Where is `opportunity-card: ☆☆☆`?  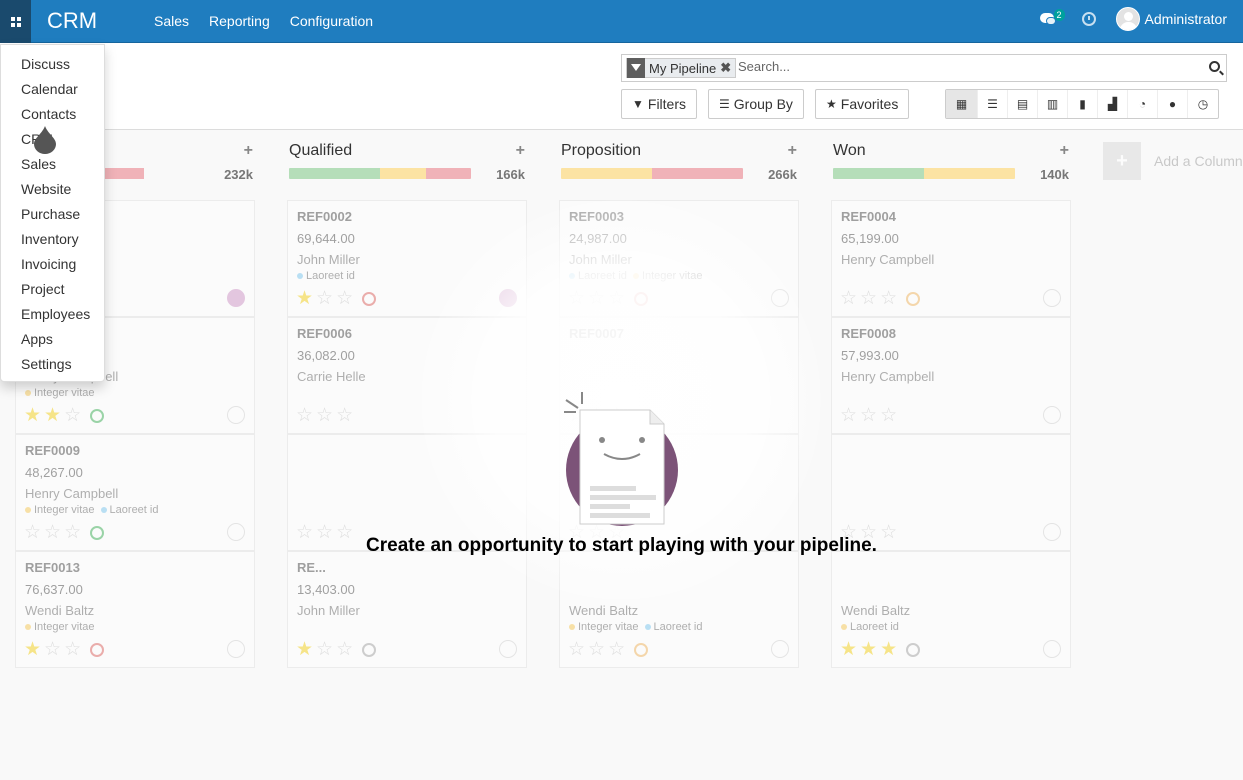 opportunity-card: ☆☆☆ is located at coordinates (951, 492).